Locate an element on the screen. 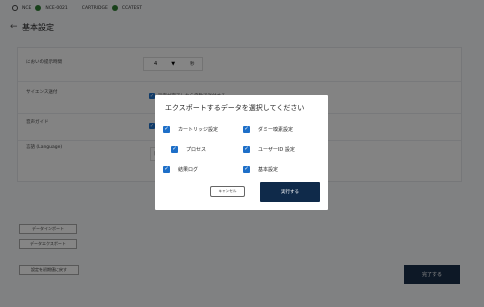 The width and height of the screenshot is (484, 307). option-basic-settings: ✓ 基本設定 is located at coordinates (260, 169).